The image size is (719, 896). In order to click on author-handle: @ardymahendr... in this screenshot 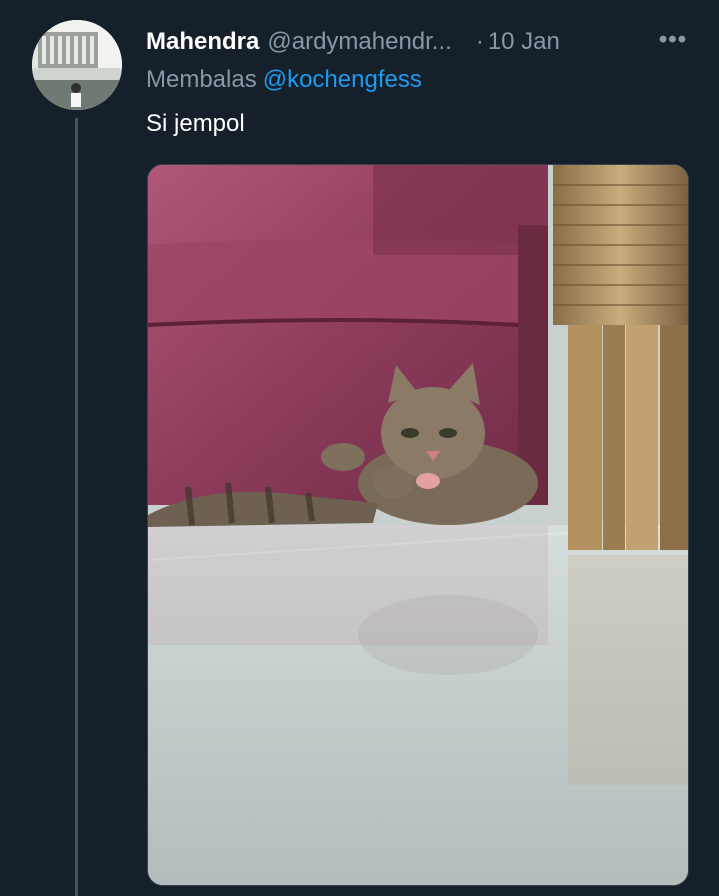, I will do `click(359, 42)`.